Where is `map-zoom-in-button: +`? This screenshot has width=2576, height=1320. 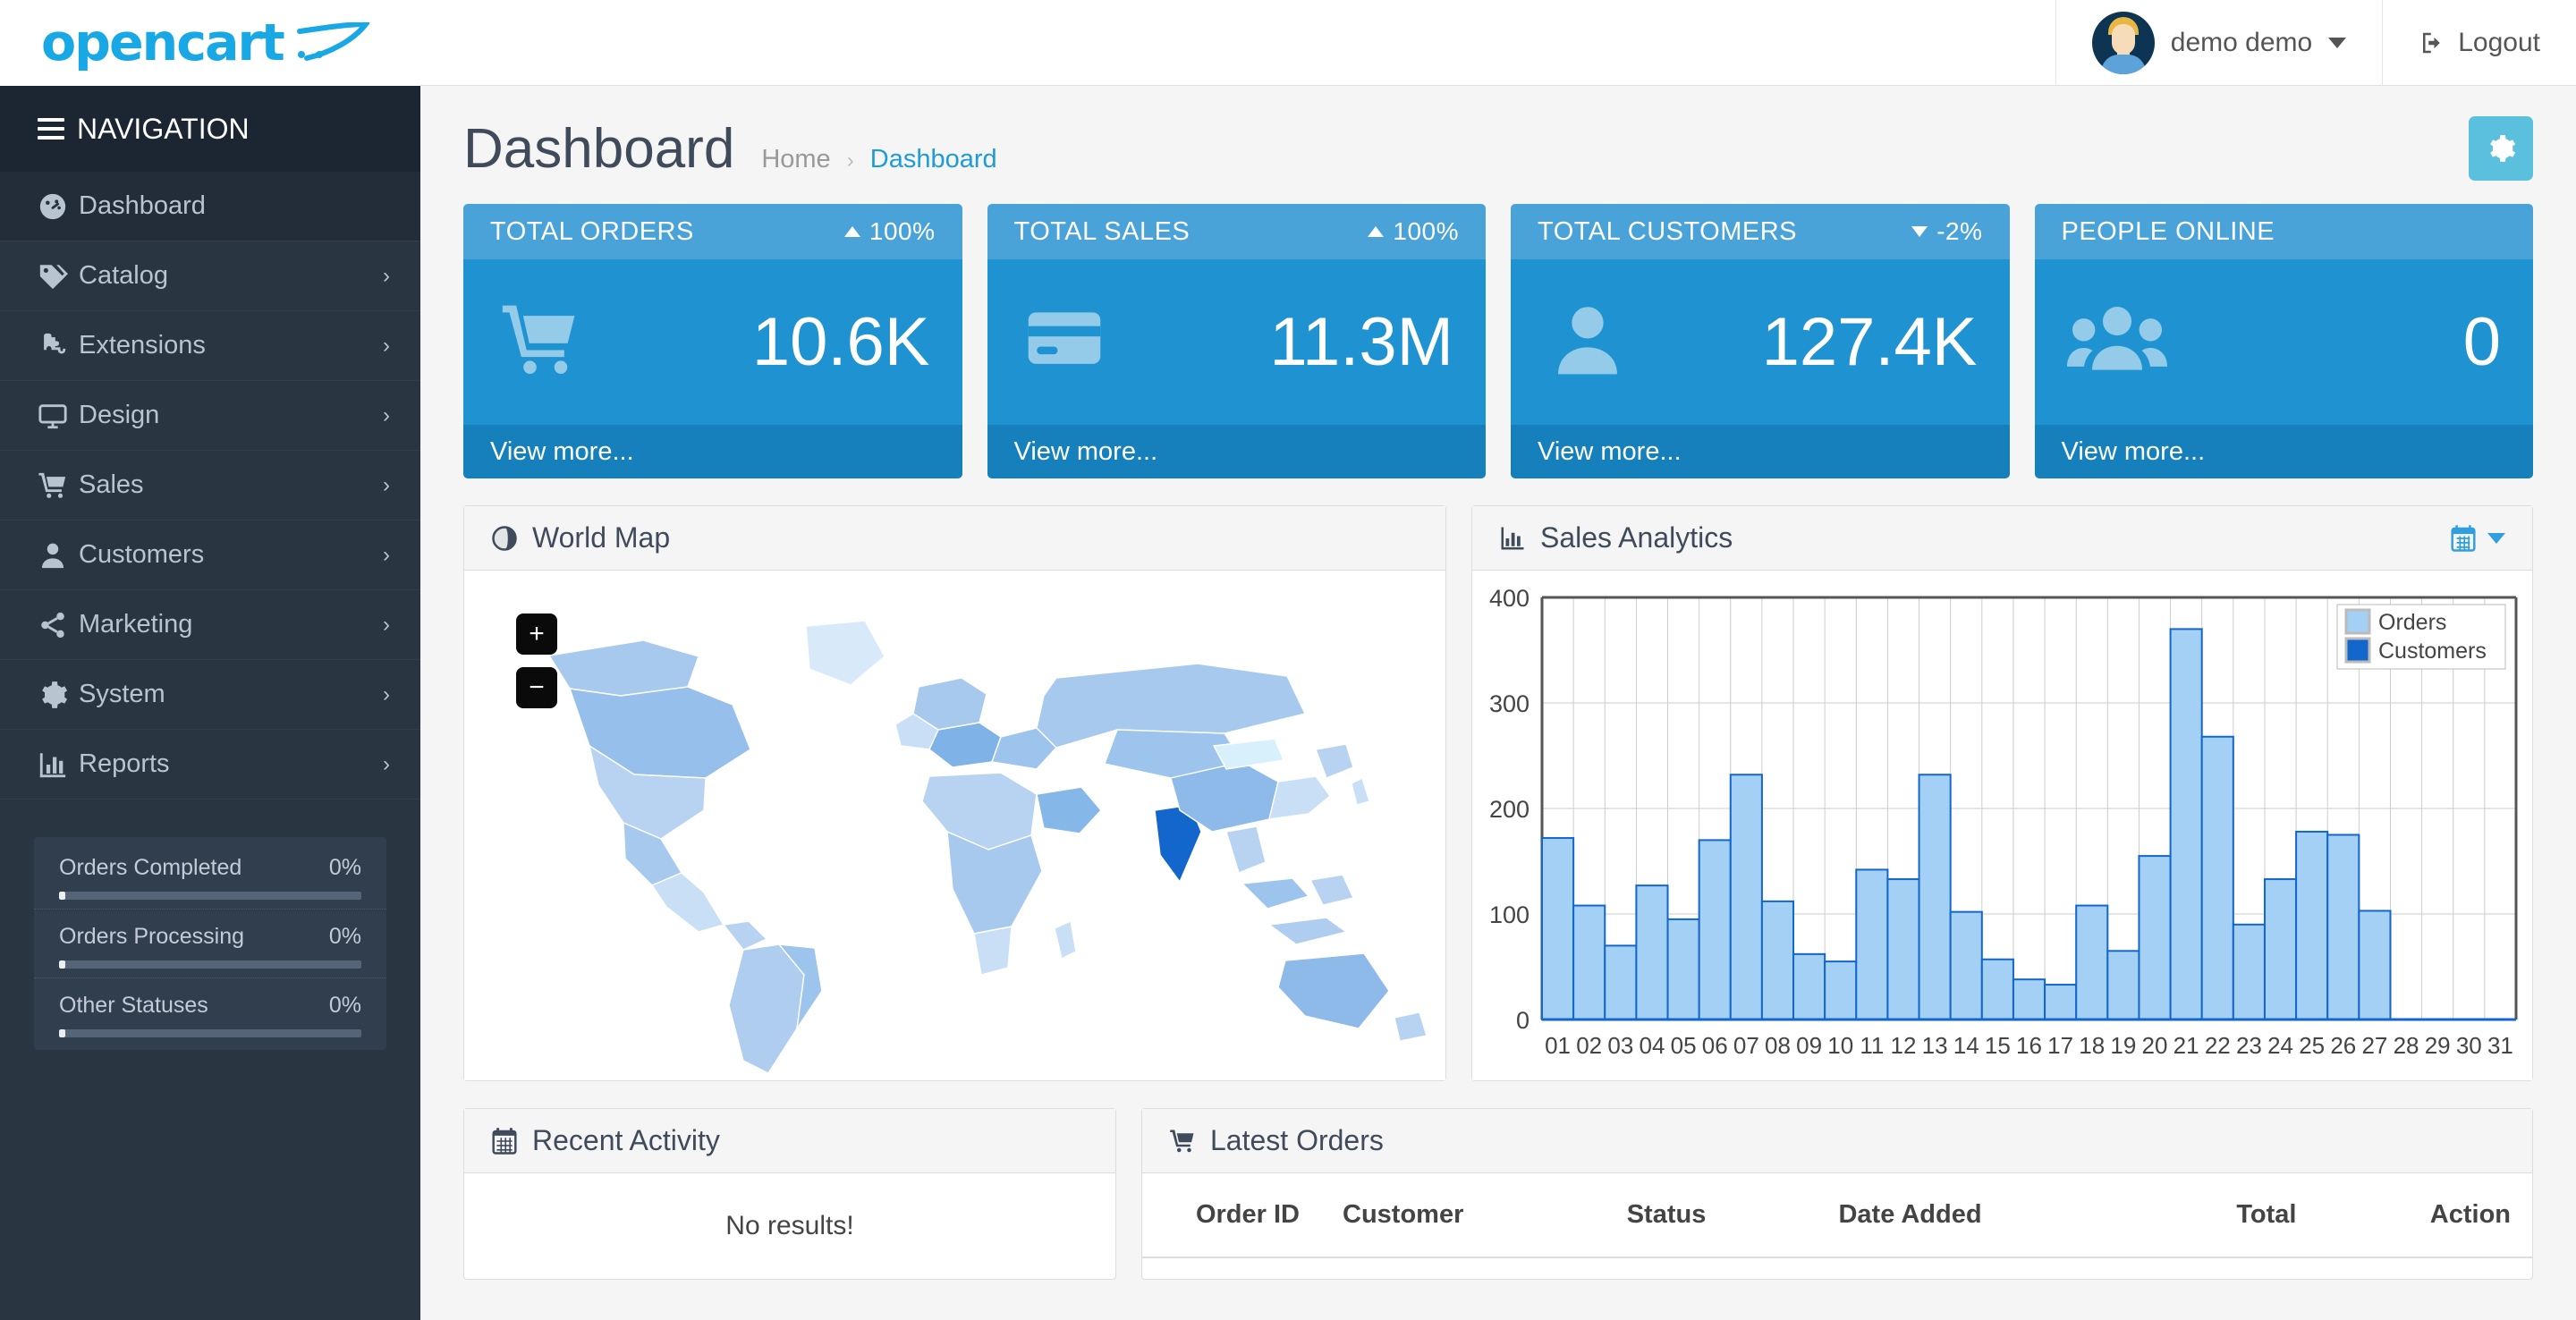
map-zoom-in-button: + is located at coordinates (536, 634).